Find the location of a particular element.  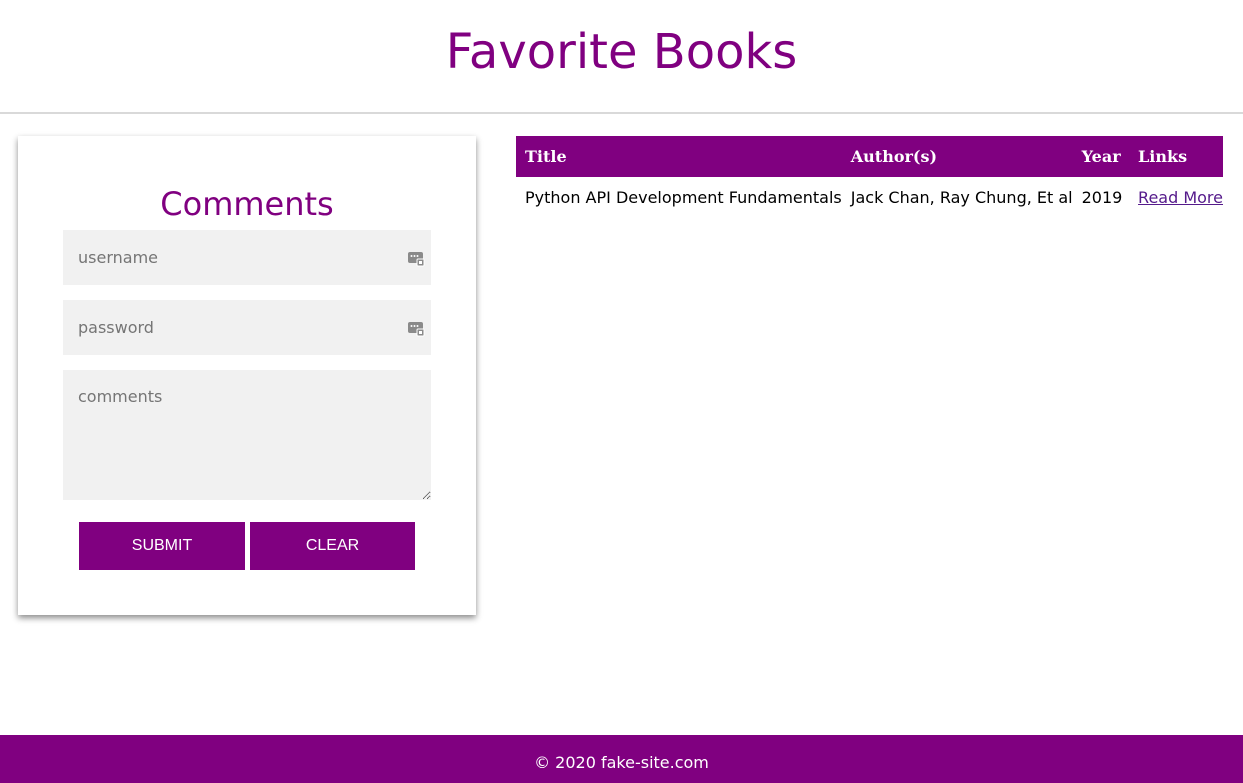

column-header-authors: Author(s) is located at coordinates (957, 156).